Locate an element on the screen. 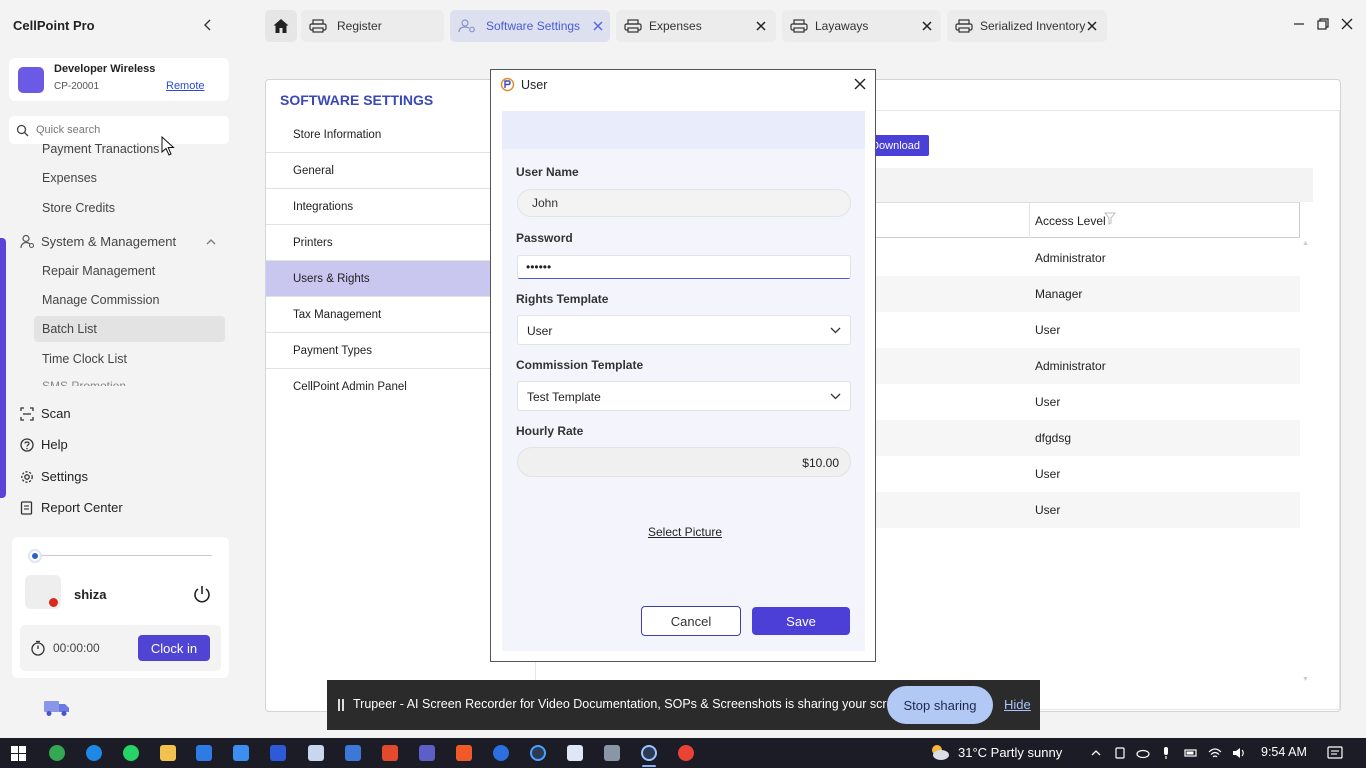 The image size is (1366, 768). commission-template-select: Test Template is located at coordinates (684, 396).